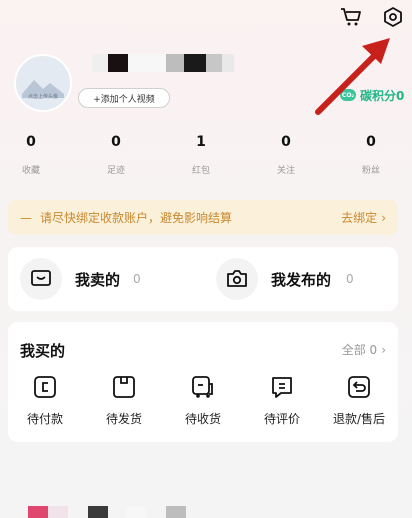  Describe the element at coordinates (202, 387) in the screenshot. I see `pending-receipt-icon` at that location.